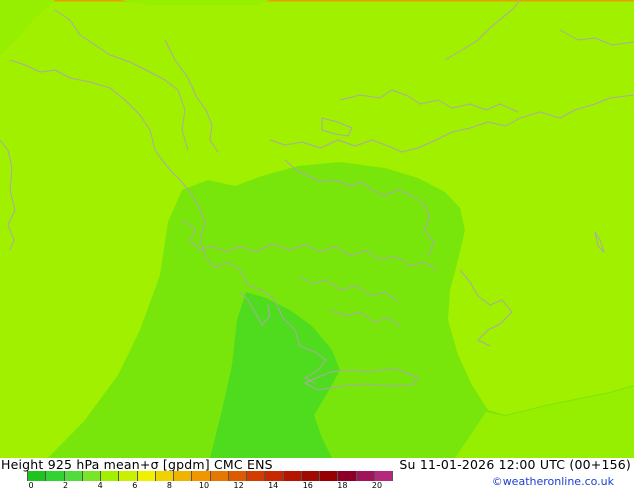 Image resolution: width=634 pixels, height=491 pixels. What do you see at coordinates (169, 485) in the screenshot?
I see `color-scale-tick-label: 8` at bounding box center [169, 485].